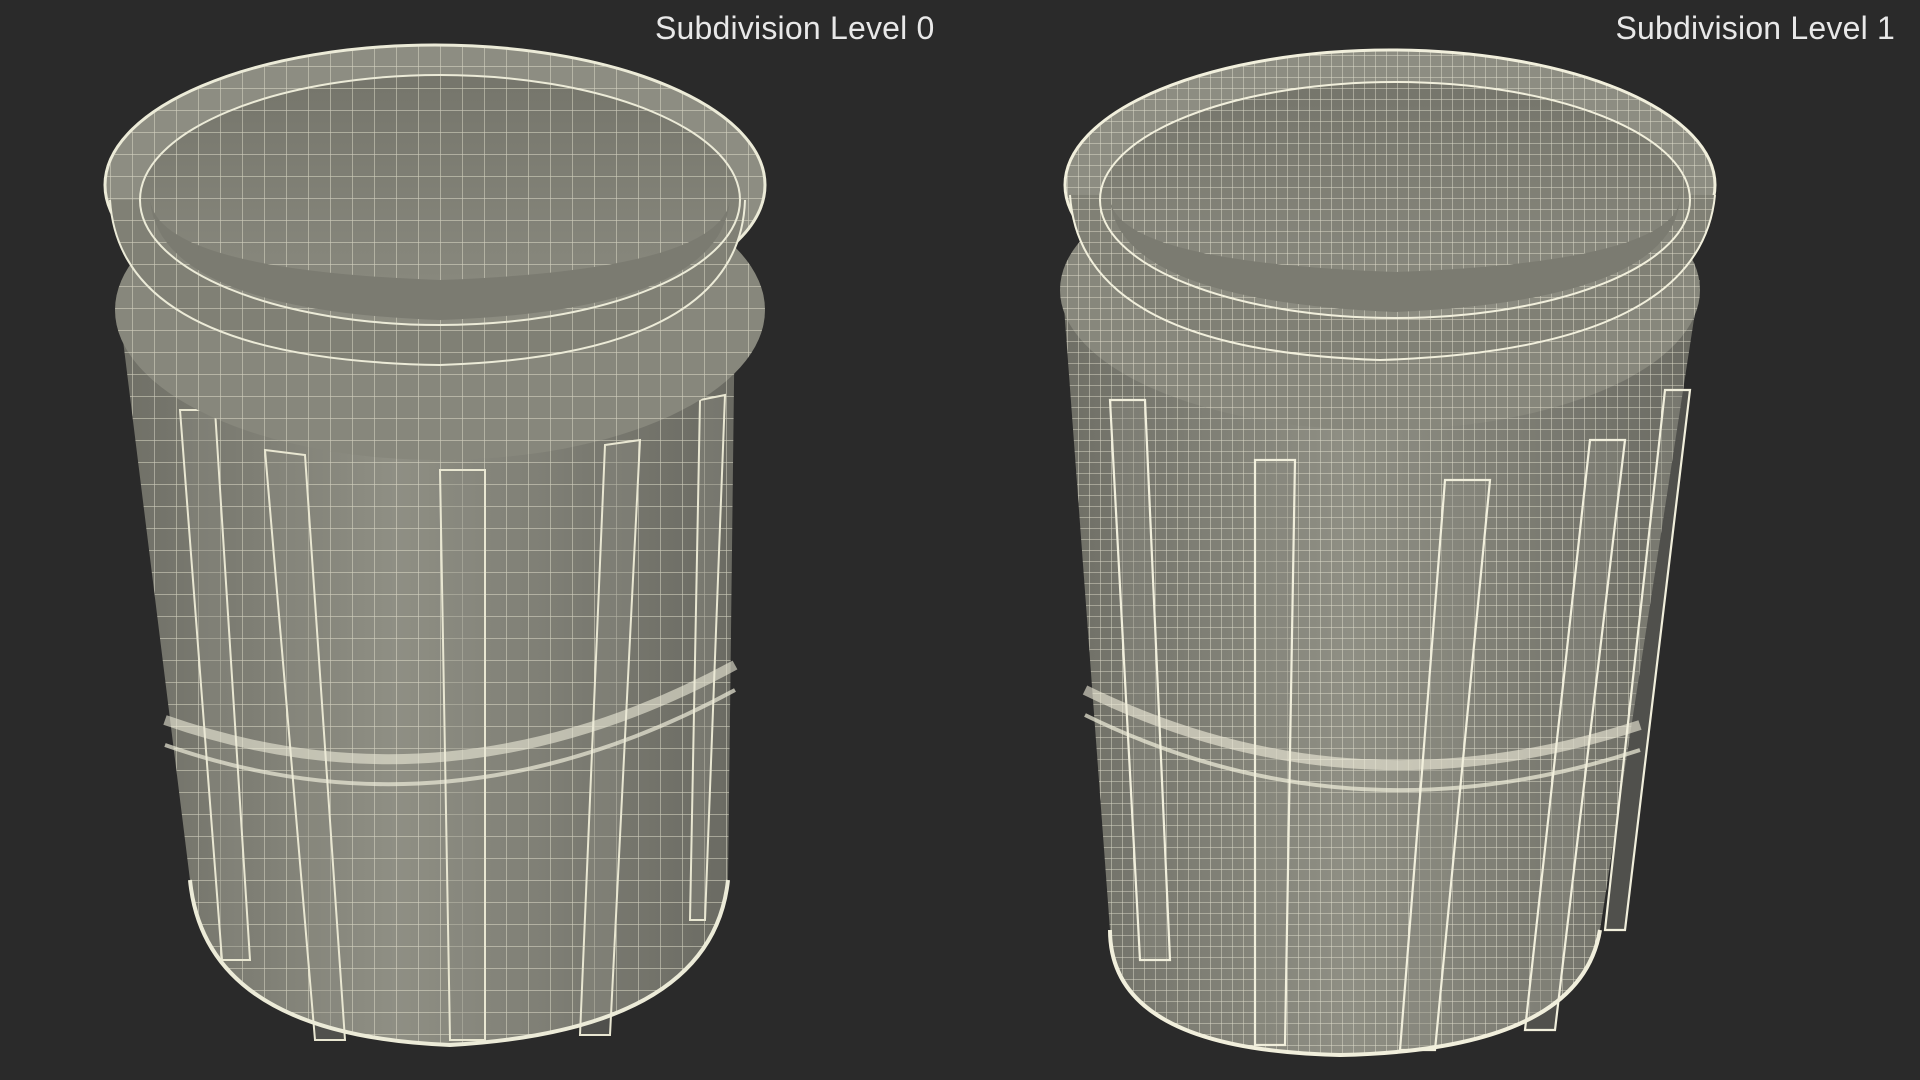 The image size is (1920, 1080). I want to click on label-subdivision-level-1: Subdivision Level 1, so click(1755, 28).